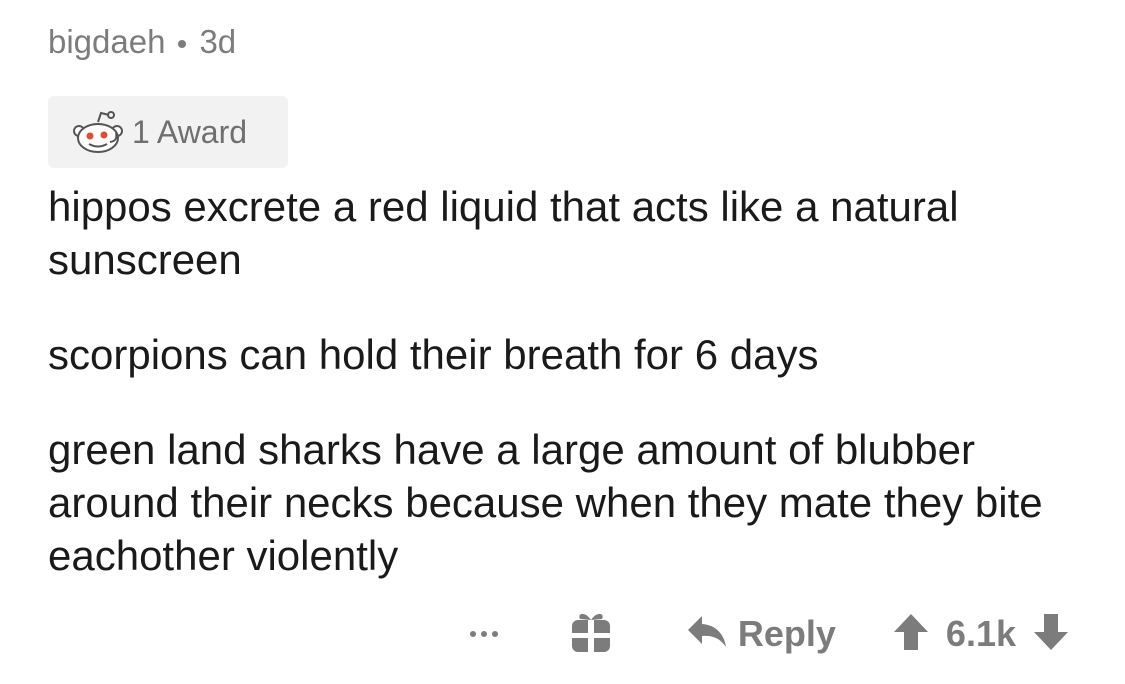 The width and height of the screenshot is (1125, 684). I want to click on comment-actions: Reply 6.1k, so click(769, 634).